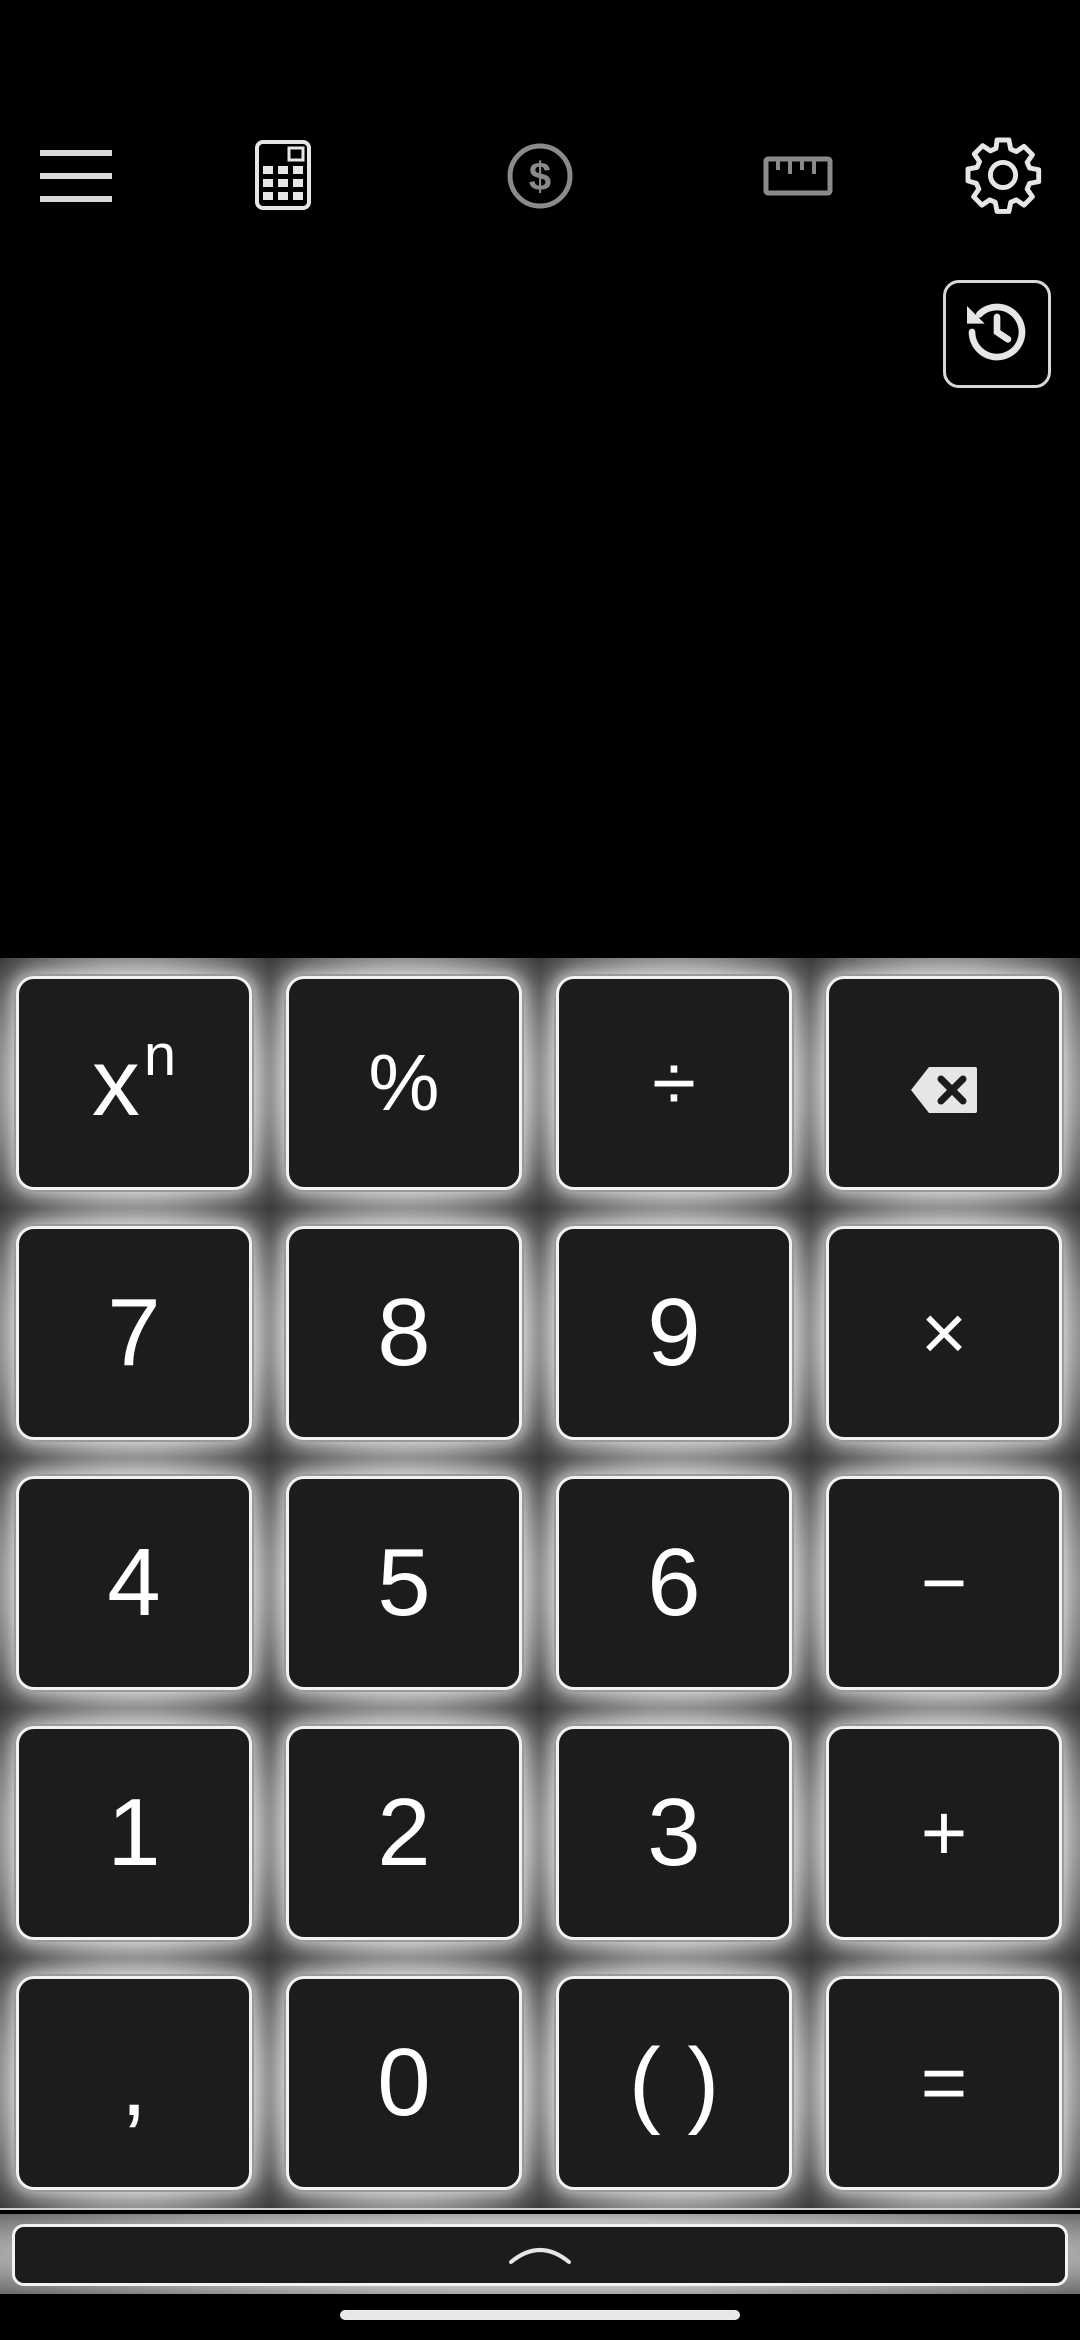 The width and height of the screenshot is (1080, 2340). What do you see at coordinates (674, 1833) in the screenshot?
I see `digit-3-button: 3` at bounding box center [674, 1833].